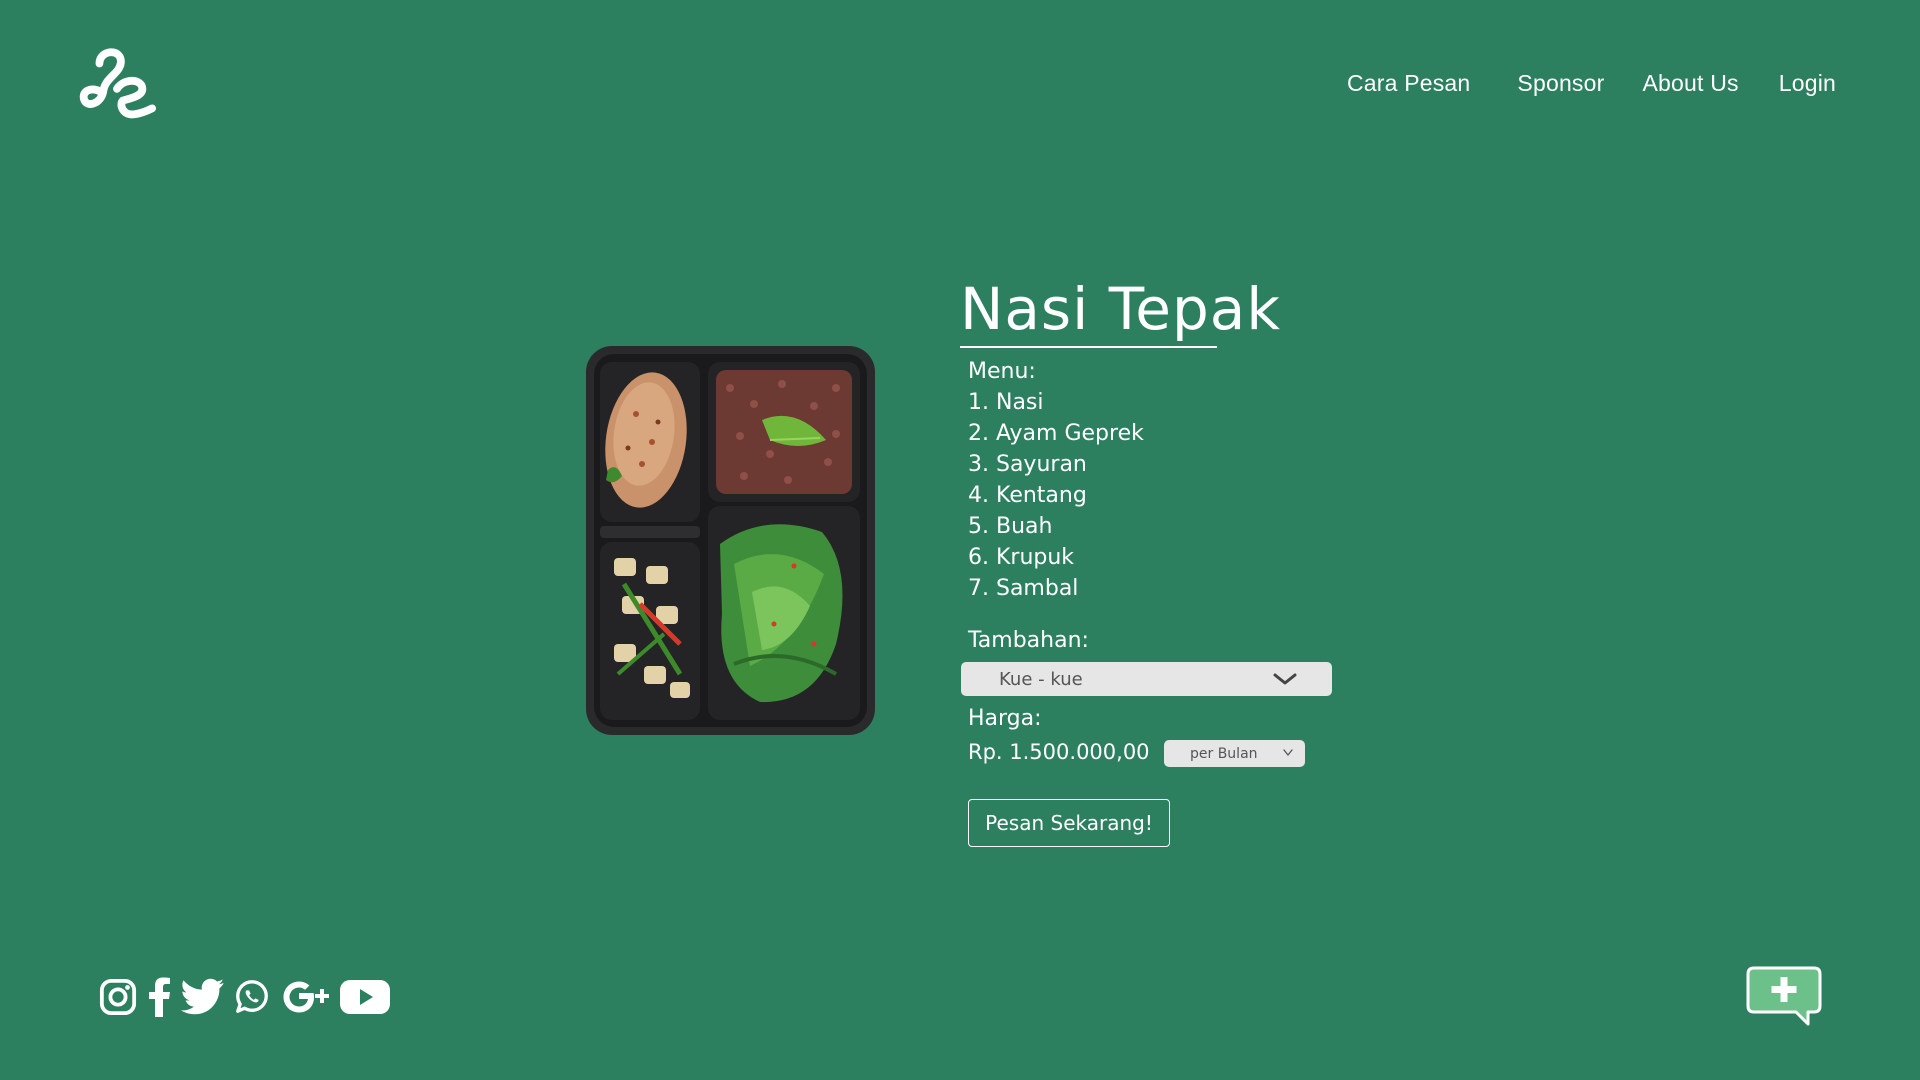  Describe the element at coordinates (1120, 309) in the screenshot. I see `product-title: Nasi Tepak` at that location.